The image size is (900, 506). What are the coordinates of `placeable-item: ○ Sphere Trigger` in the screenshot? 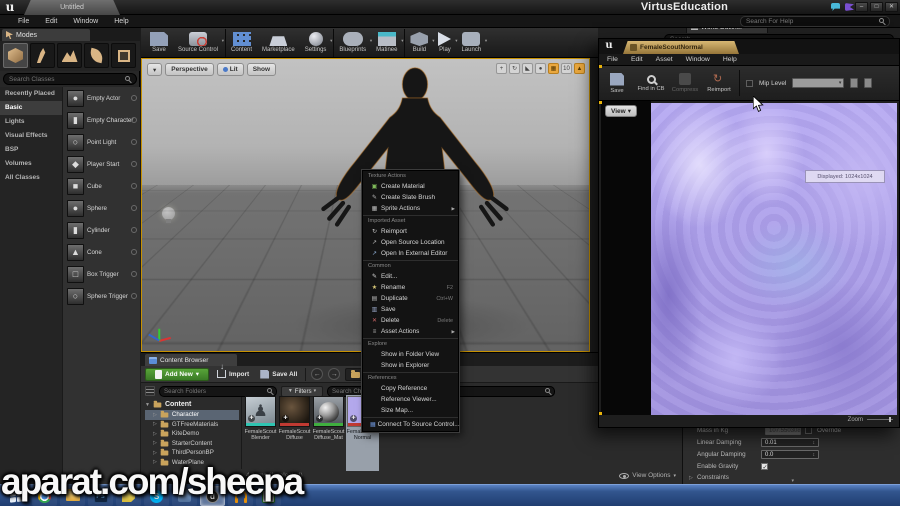 It's located at (101, 296).